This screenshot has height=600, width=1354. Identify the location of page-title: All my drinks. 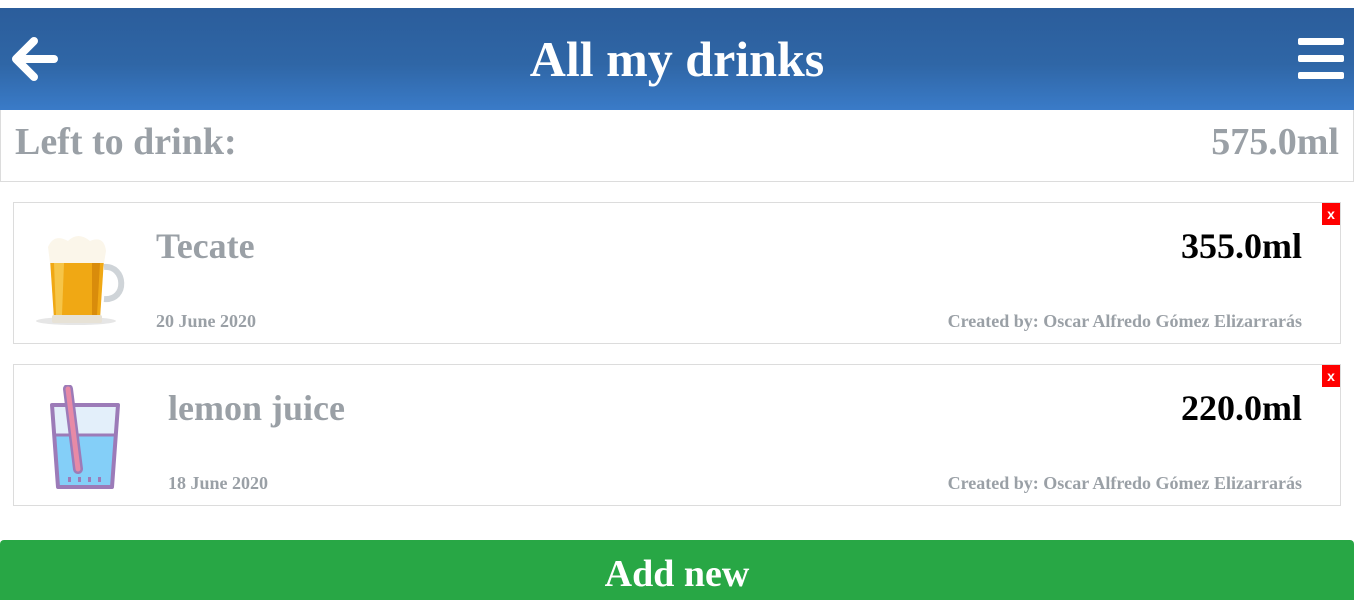
(677, 59).